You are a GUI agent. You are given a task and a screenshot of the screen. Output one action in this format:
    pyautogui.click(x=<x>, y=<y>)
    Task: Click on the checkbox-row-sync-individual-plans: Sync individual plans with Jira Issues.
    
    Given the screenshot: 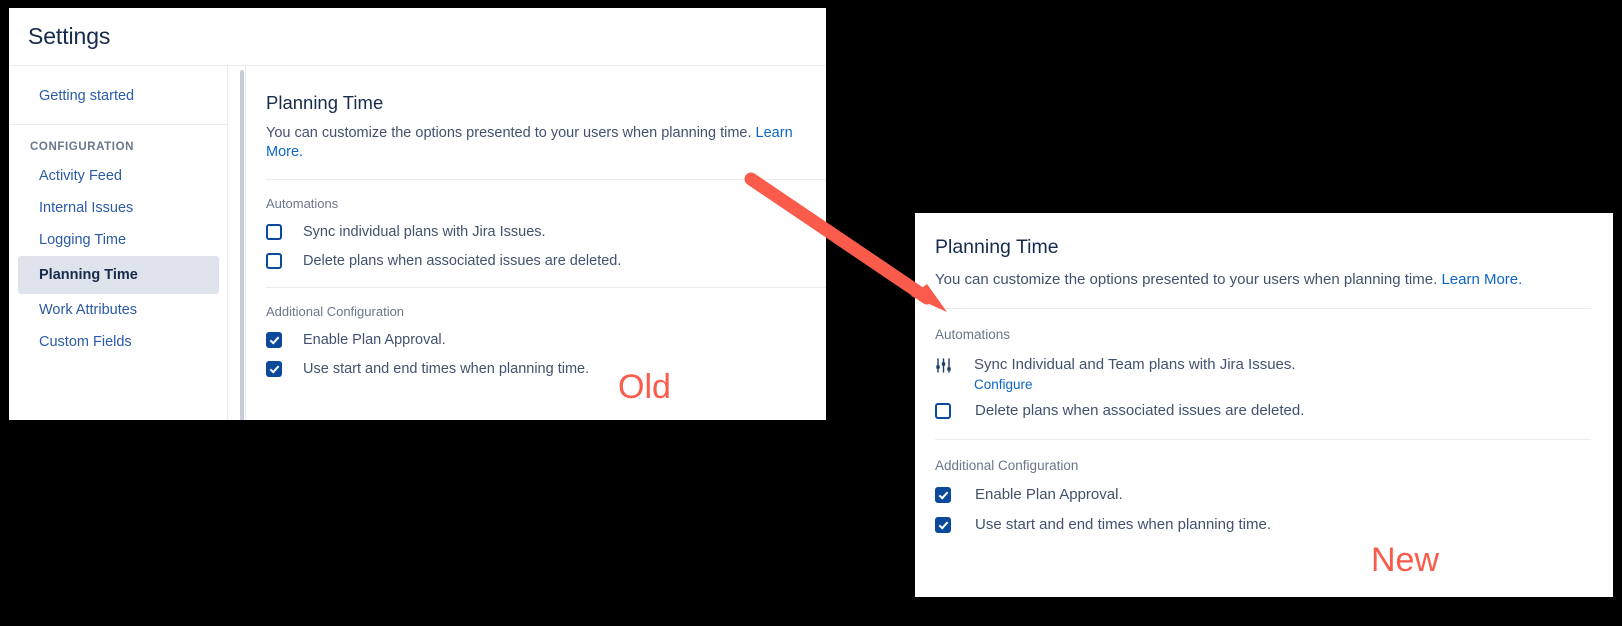 What is the action you would take?
    pyautogui.click(x=546, y=232)
    